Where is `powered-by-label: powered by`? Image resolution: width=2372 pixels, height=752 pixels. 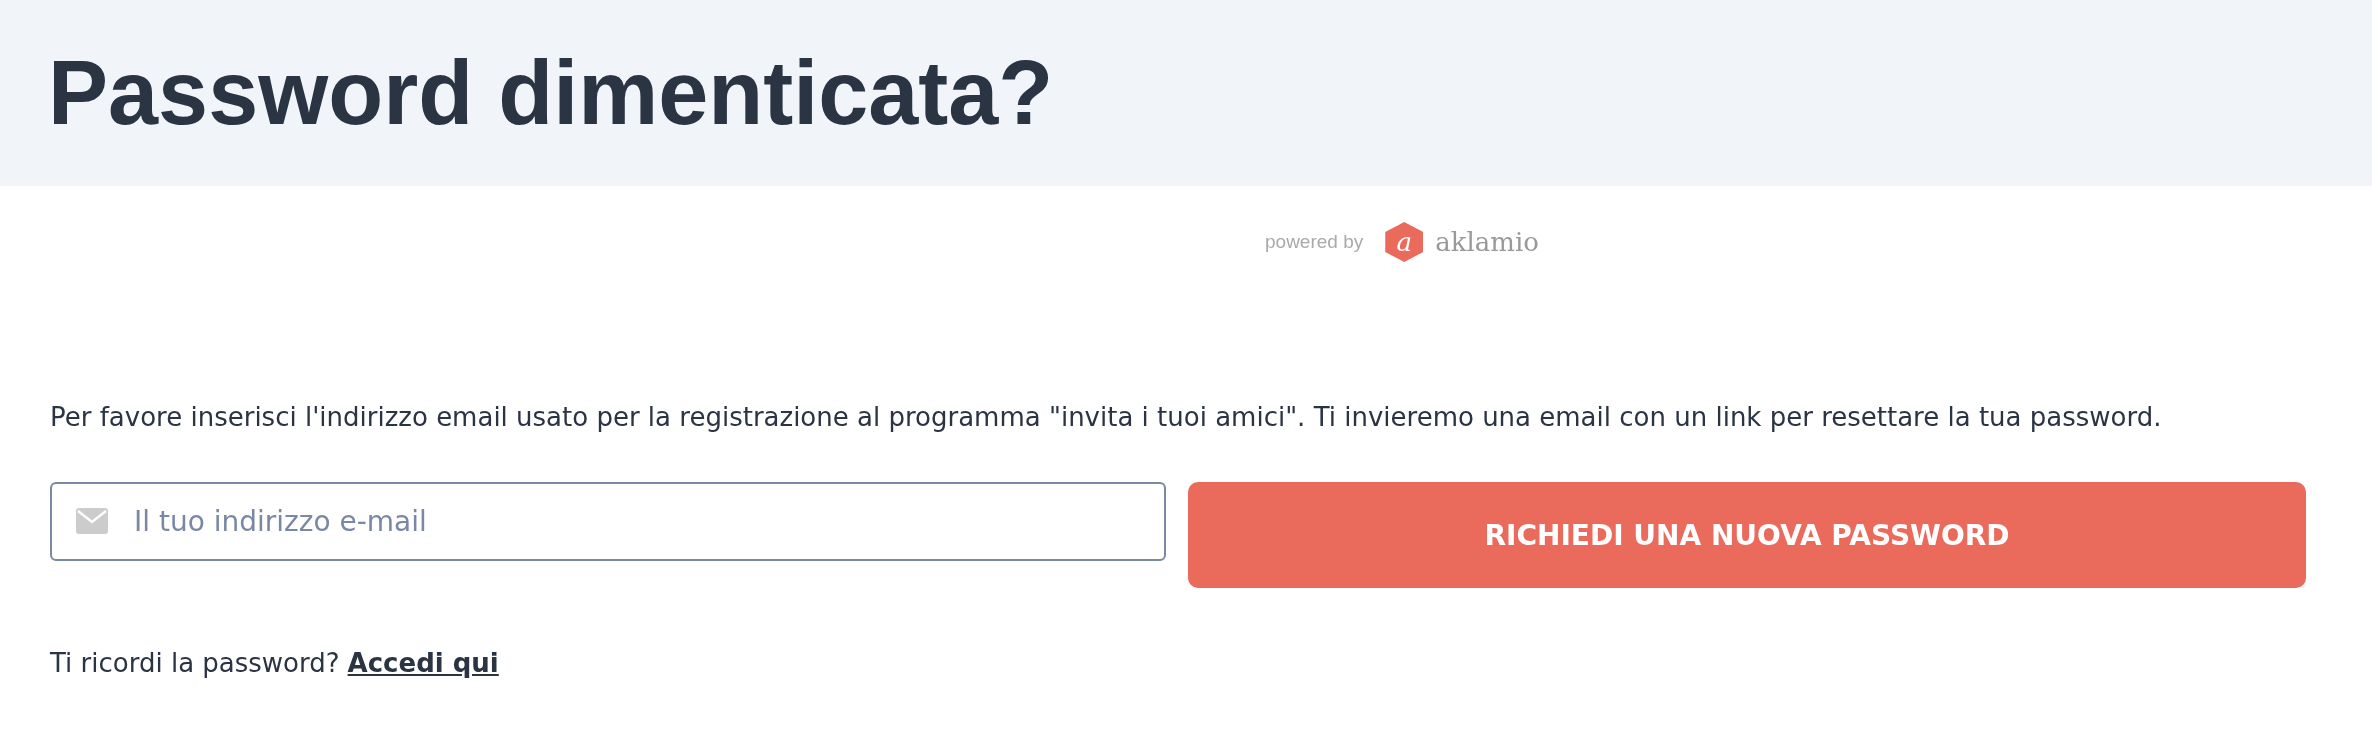
powered-by-label: powered by is located at coordinates (1314, 242).